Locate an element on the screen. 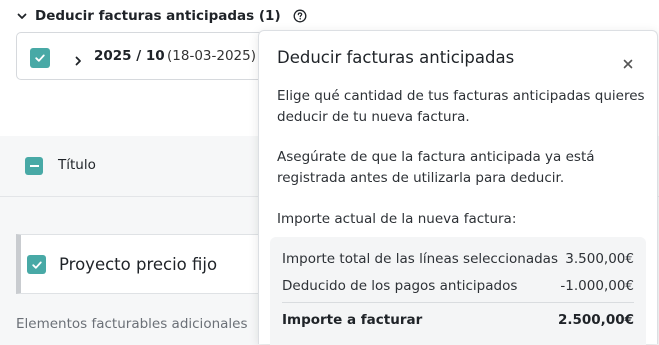  minus-icon is located at coordinates (34, 166).